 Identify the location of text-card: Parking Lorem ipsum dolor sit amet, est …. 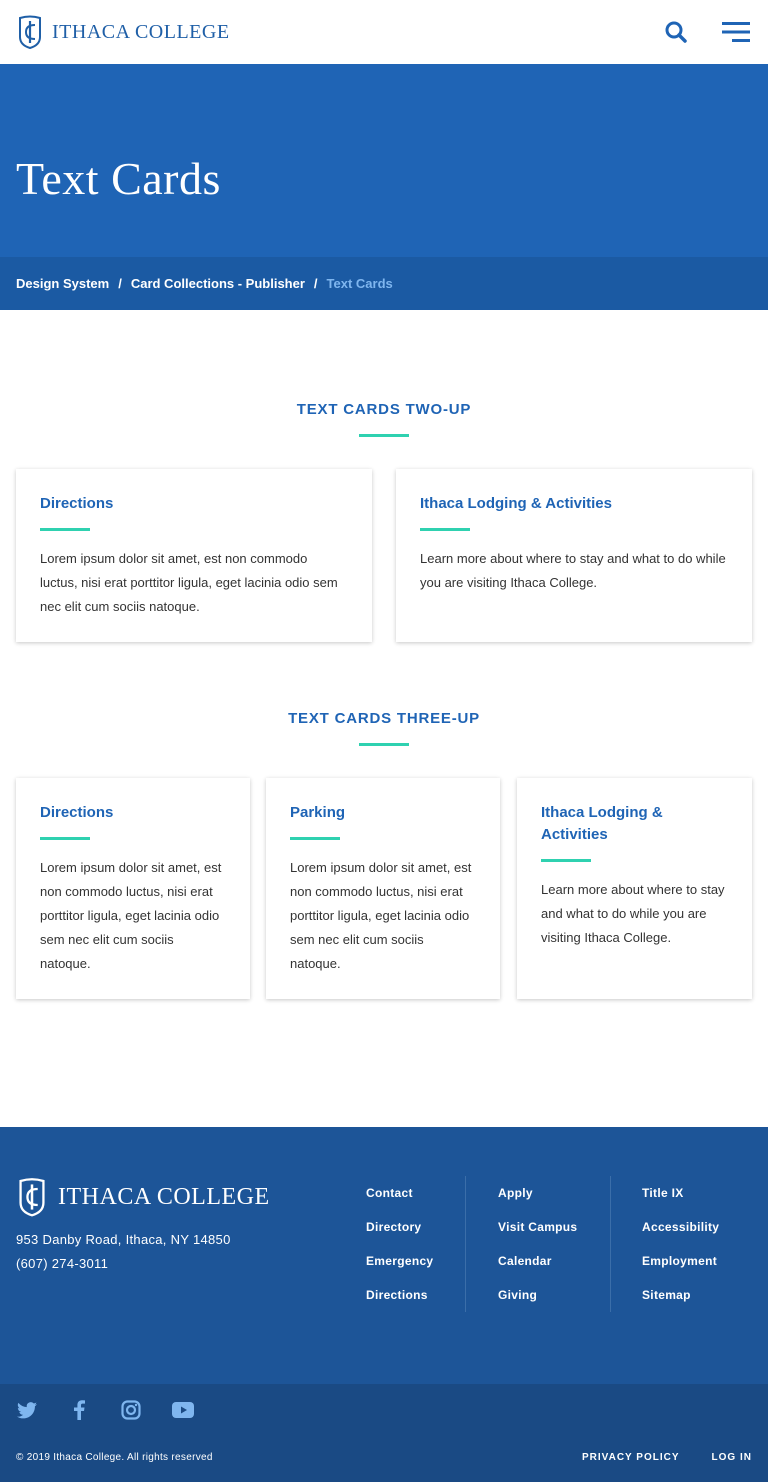
(383, 888).